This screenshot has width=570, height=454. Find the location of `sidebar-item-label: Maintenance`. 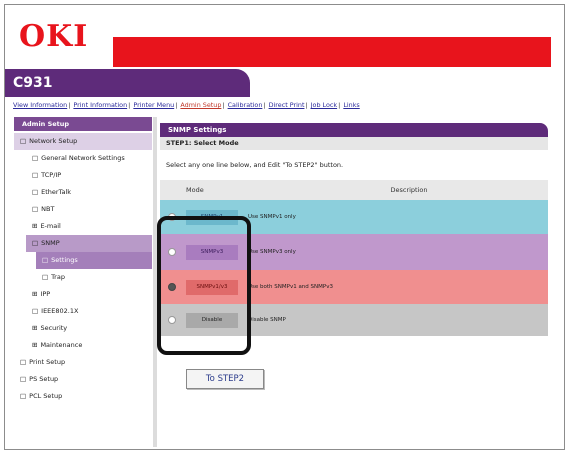

sidebar-item-label: Maintenance is located at coordinates (61, 345).